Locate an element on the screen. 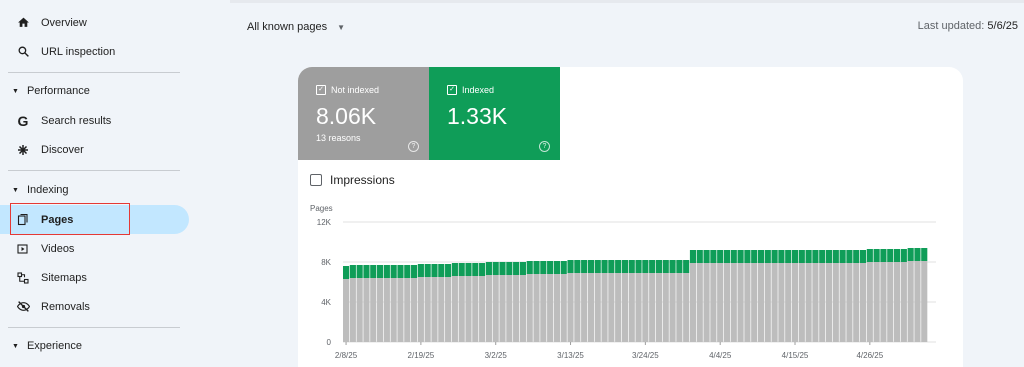  y-tick-label: 8K is located at coordinates (326, 262).